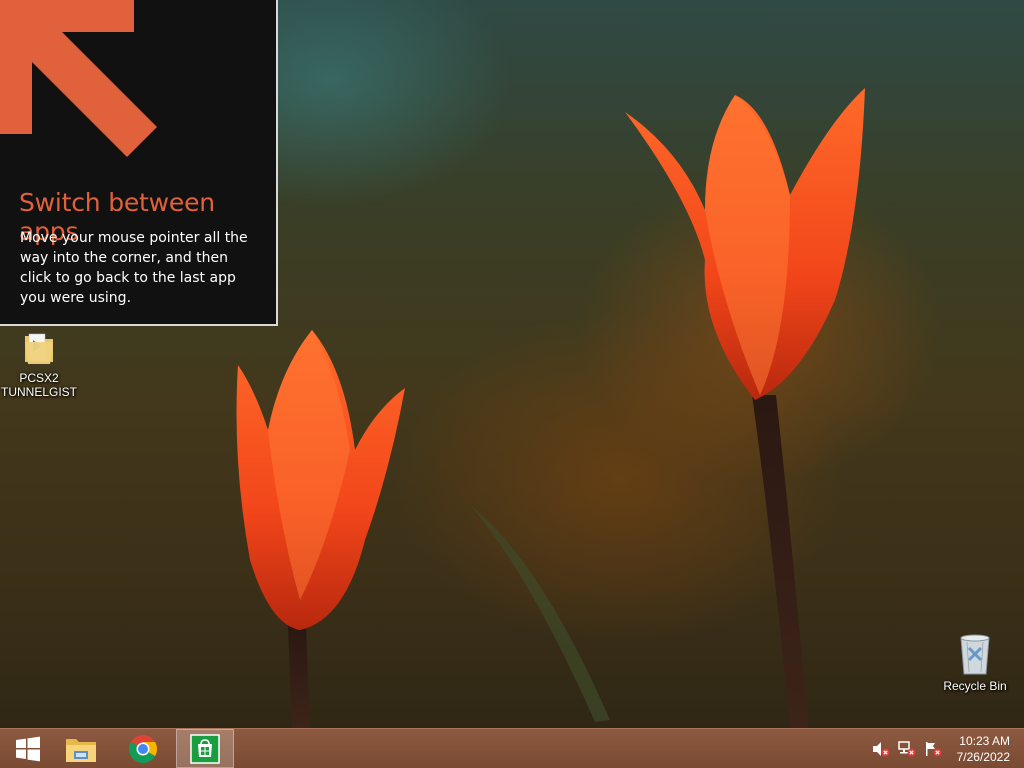 This screenshot has width=1024, height=768. I want to click on recycle-bin-icon, so click(975, 654).